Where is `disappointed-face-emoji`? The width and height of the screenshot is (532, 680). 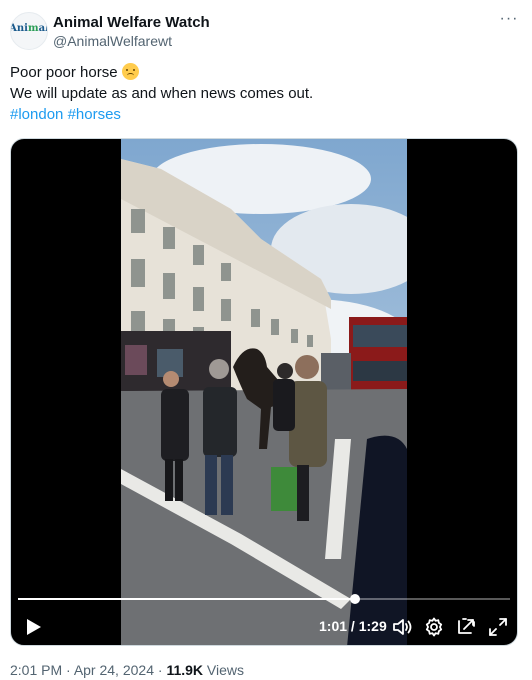 disappointed-face-emoji is located at coordinates (130, 71).